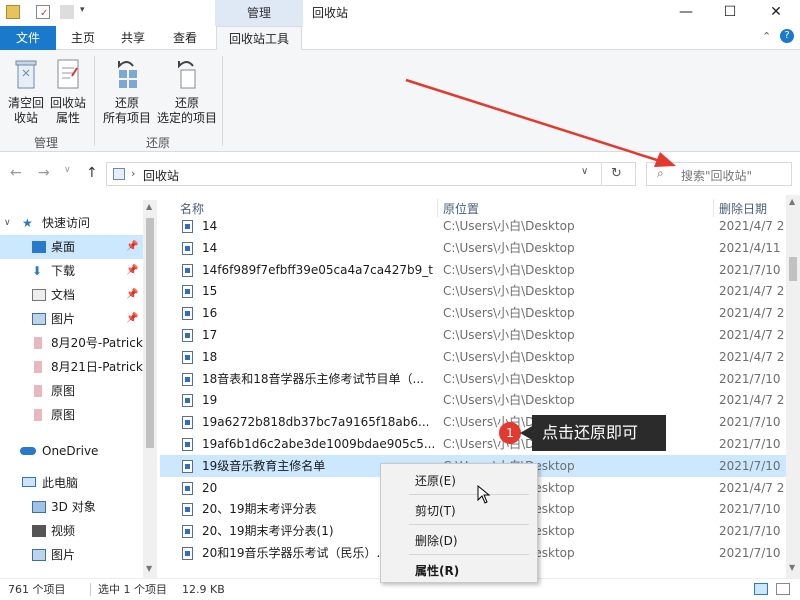 The height and width of the screenshot is (600, 800). What do you see at coordinates (437, 570) in the screenshot?
I see `context-menu-properties: 属性(R)` at bounding box center [437, 570].